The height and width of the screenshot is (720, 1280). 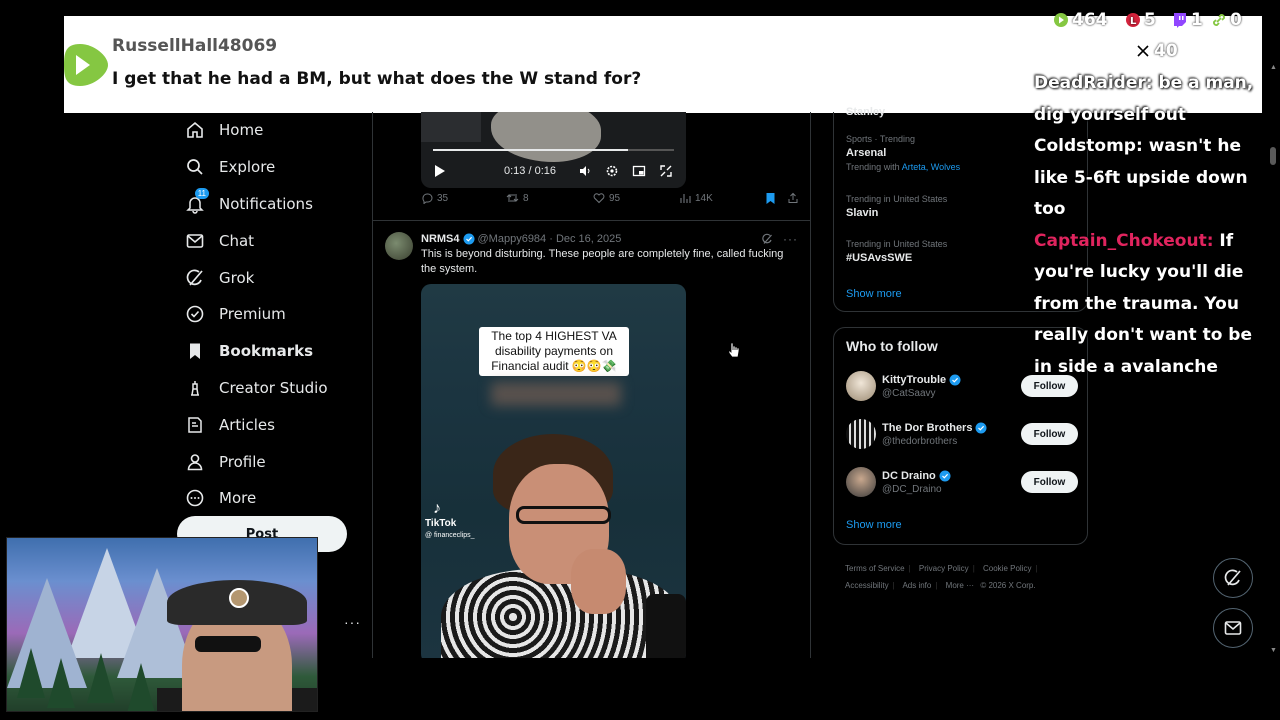 I want to click on volume-icon, so click(x=585, y=171).